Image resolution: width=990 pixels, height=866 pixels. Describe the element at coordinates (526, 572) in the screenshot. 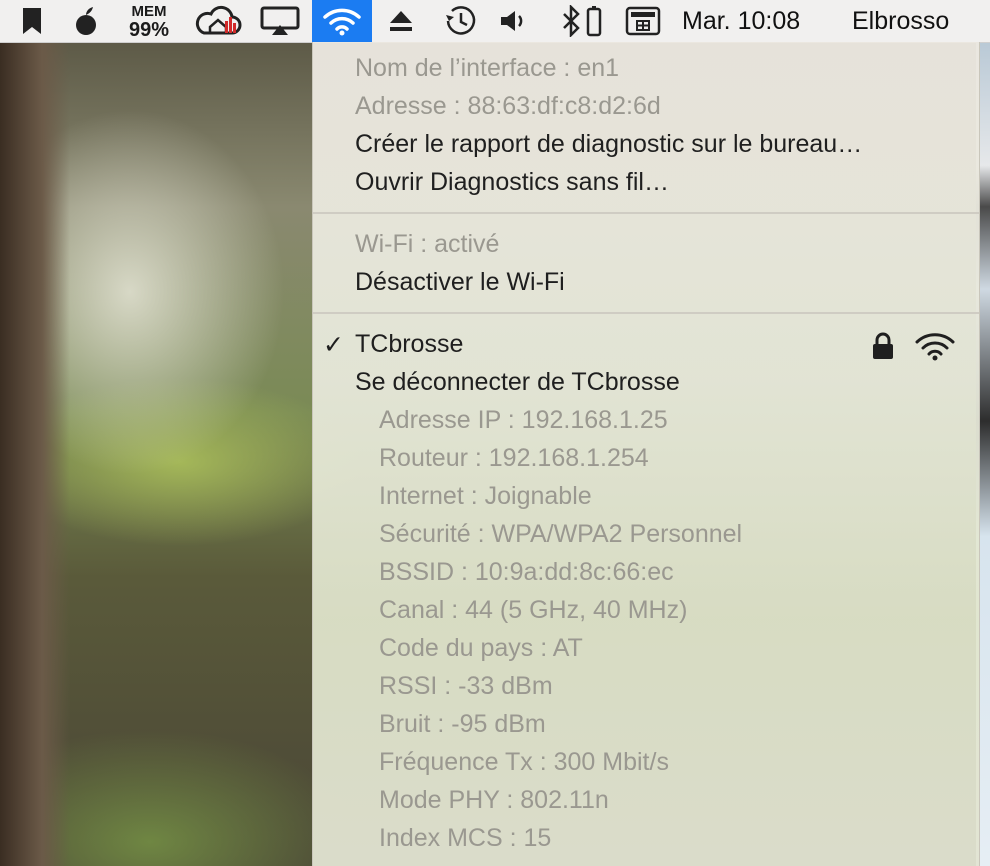

I see `detail-bssid: BSSID : 10:9a:dd:8c:66:ec` at that location.